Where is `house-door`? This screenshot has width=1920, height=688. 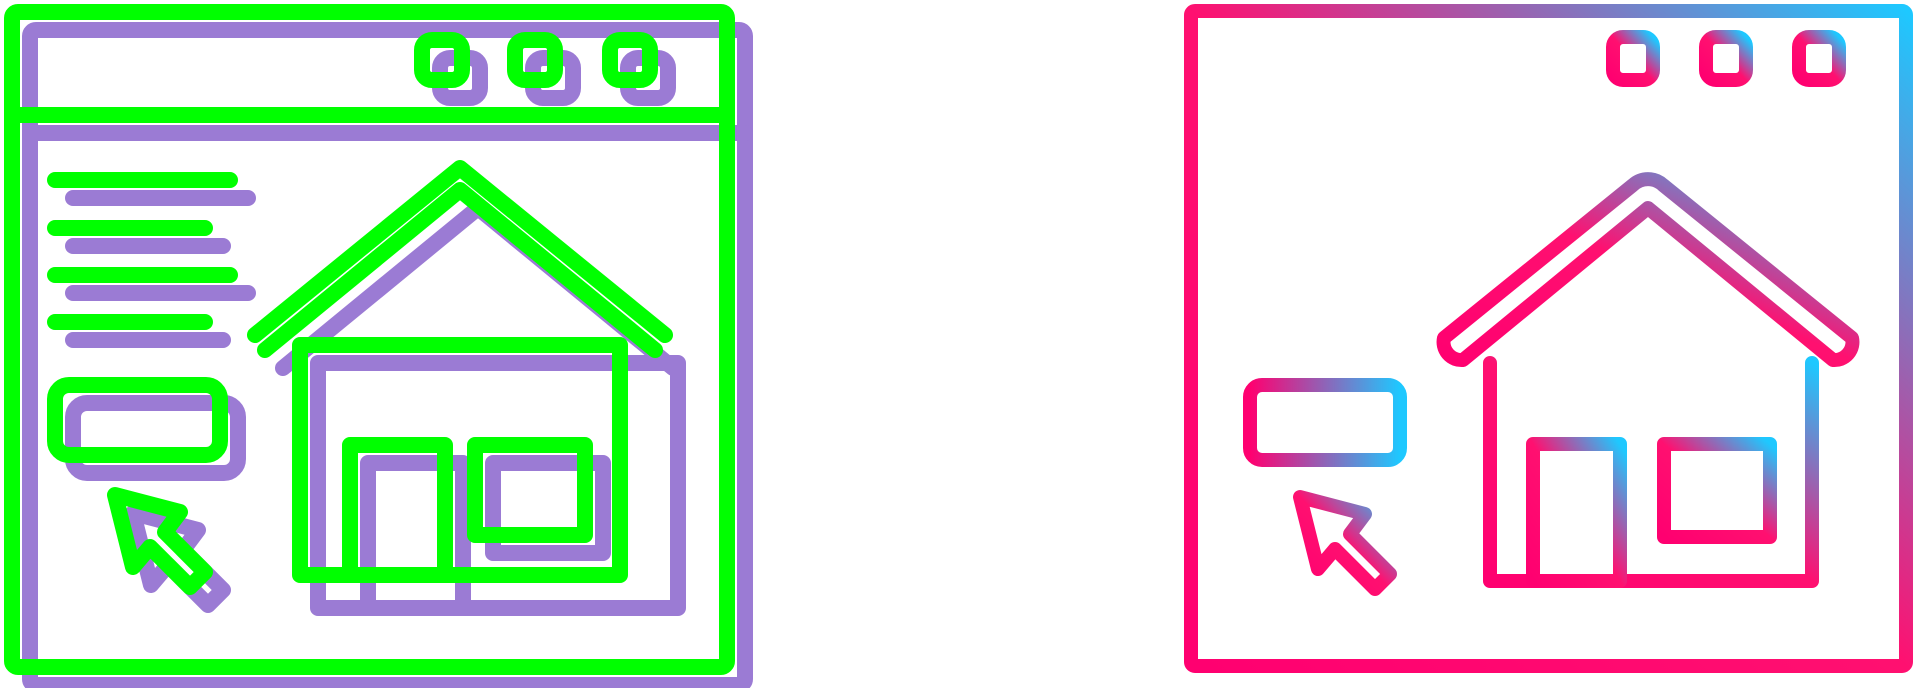 house-door is located at coordinates (1576, 512).